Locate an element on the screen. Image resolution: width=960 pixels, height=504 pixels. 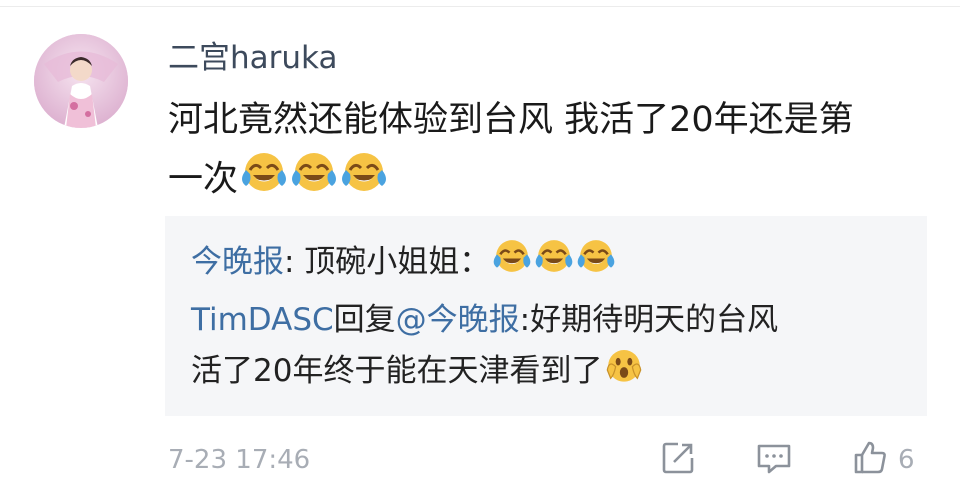
top-divider is located at coordinates (480, 6).